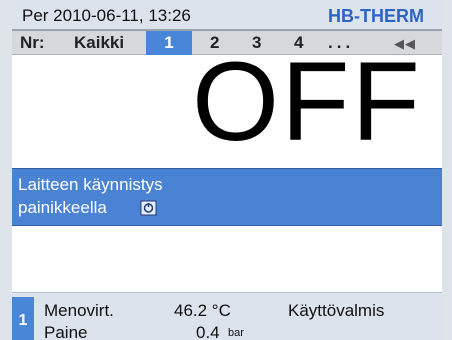 The image size is (452, 340). I want to click on selected-unit-index: 1, so click(23, 318).